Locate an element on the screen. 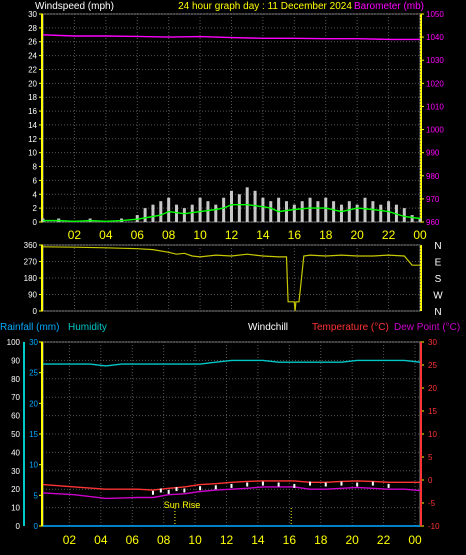  rain-tick-label: 15 is located at coordinates (33, 434).